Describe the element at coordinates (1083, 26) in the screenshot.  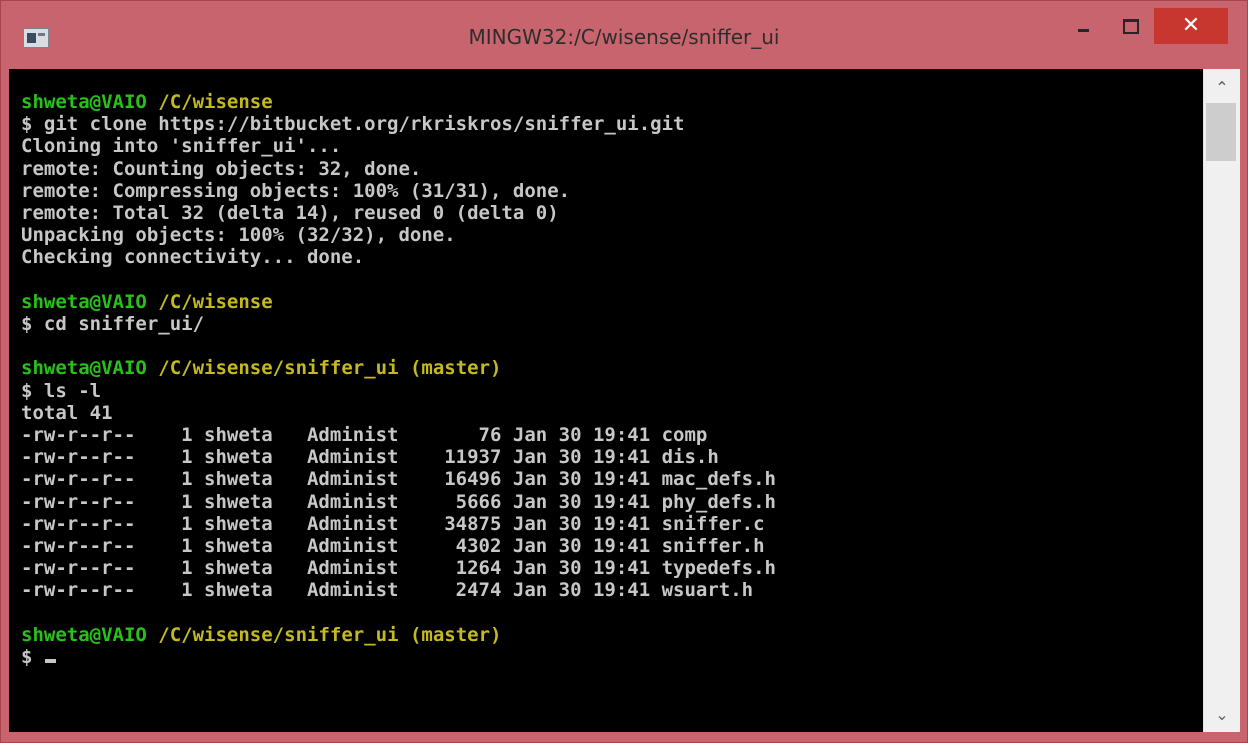
I see `minimize-button` at that location.